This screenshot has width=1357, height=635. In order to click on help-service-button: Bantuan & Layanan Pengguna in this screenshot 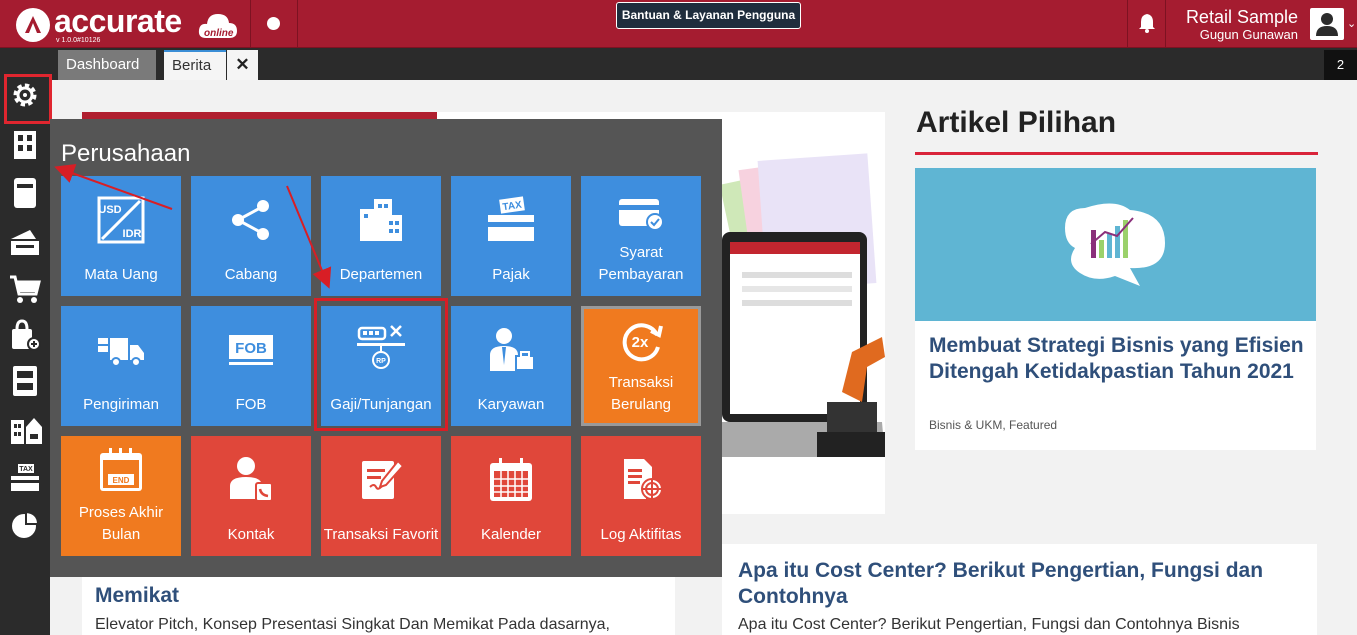, I will do `click(708, 15)`.